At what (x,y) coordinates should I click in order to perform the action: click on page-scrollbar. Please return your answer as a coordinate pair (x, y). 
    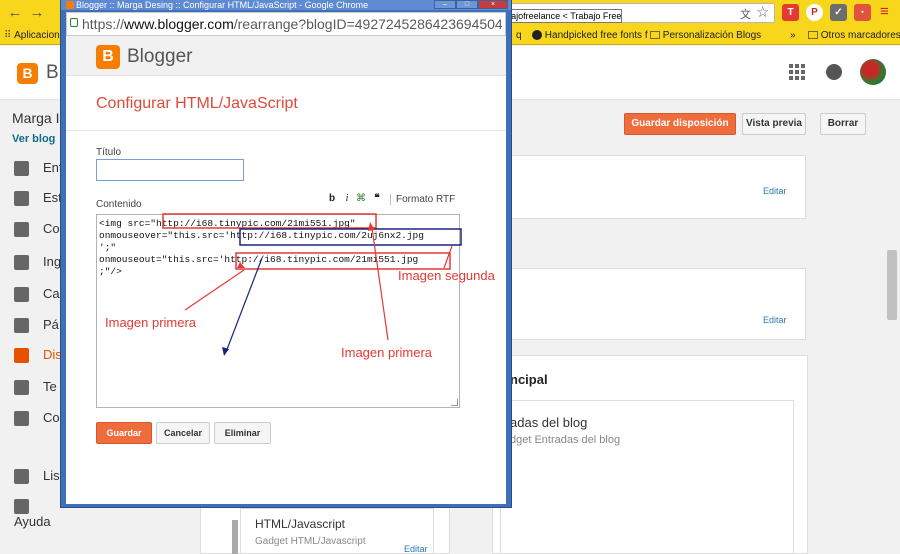
    Looking at the image, I should click on (892, 352).